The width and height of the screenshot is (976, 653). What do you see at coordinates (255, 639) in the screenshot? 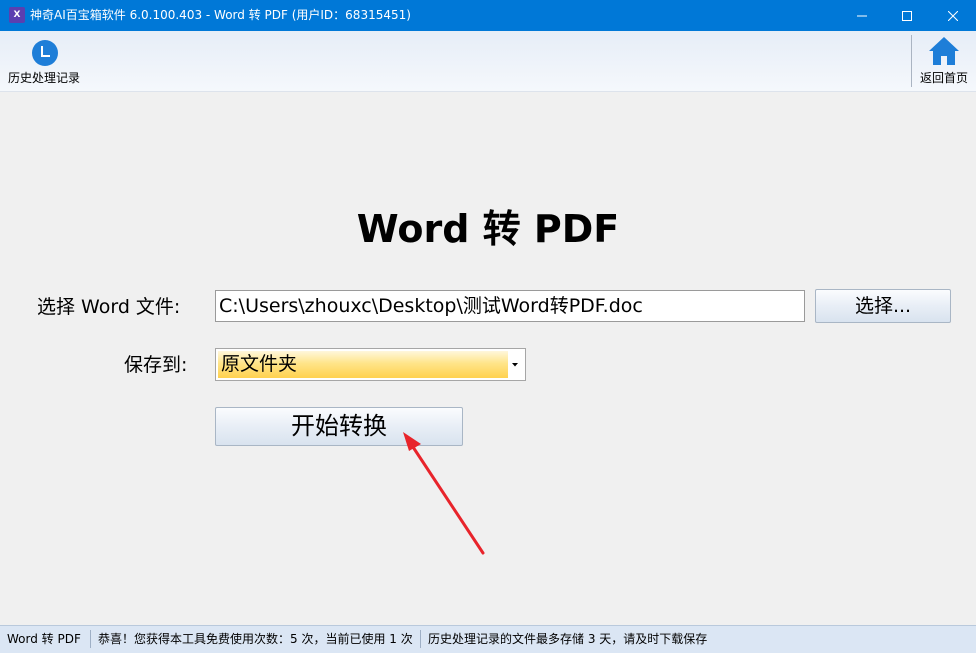
I see `status-usage-info: 恭喜！您获得本工具免费使用次数：5 次，当前已使用 1 次` at bounding box center [255, 639].